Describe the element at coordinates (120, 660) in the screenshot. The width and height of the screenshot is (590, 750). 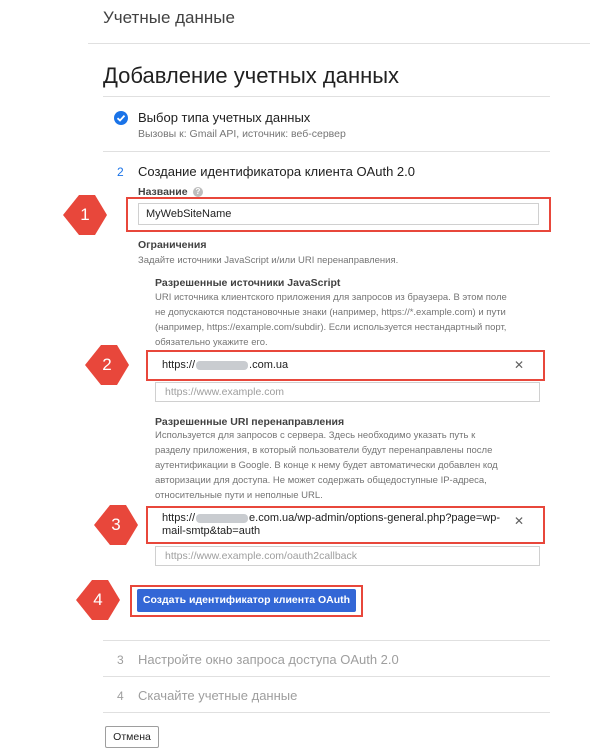
I see `step3-number: 3` at that location.